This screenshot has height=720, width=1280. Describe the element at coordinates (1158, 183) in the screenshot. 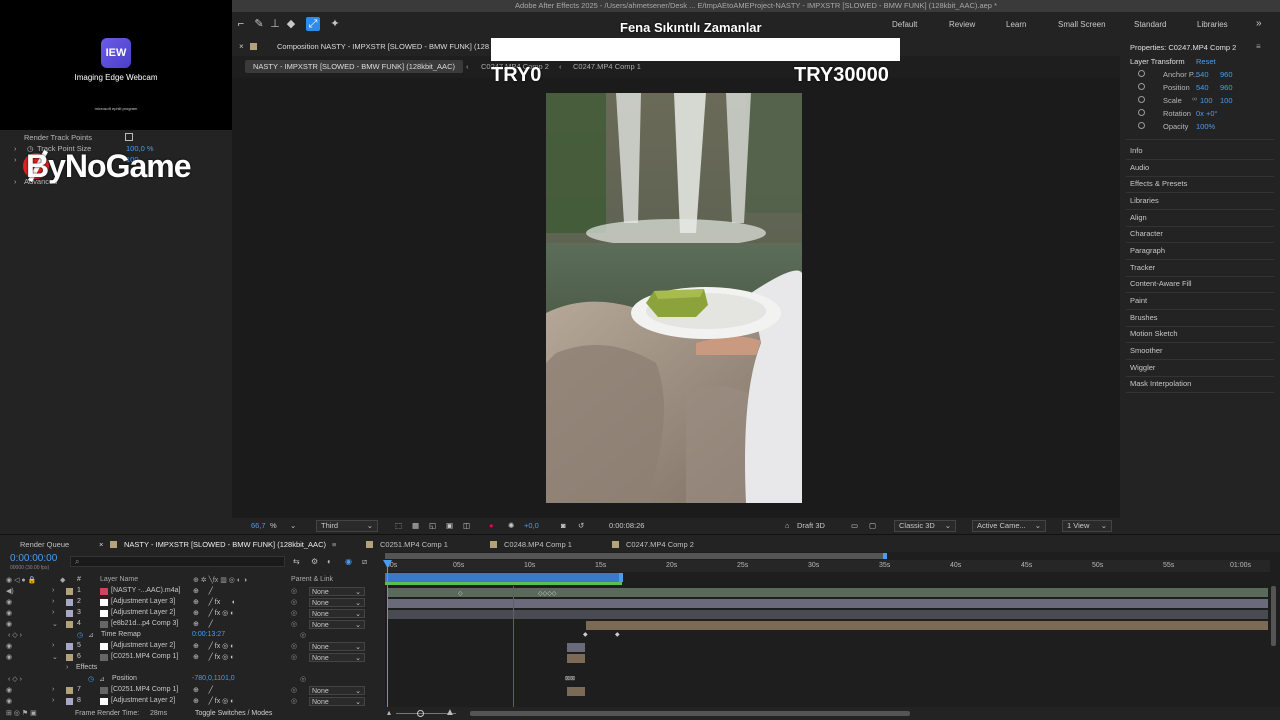

I see `panel-effects-presets: Effects & Presets` at that location.